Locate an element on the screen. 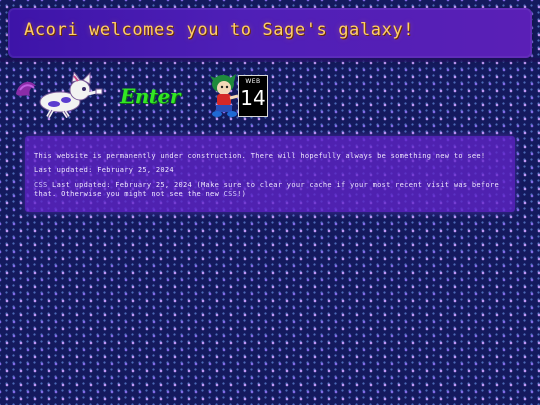 The width and height of the screenshot is (540, 405). page-title: Acori welcomes you to Sage's galaxy! is located at coordinates (219, 30).